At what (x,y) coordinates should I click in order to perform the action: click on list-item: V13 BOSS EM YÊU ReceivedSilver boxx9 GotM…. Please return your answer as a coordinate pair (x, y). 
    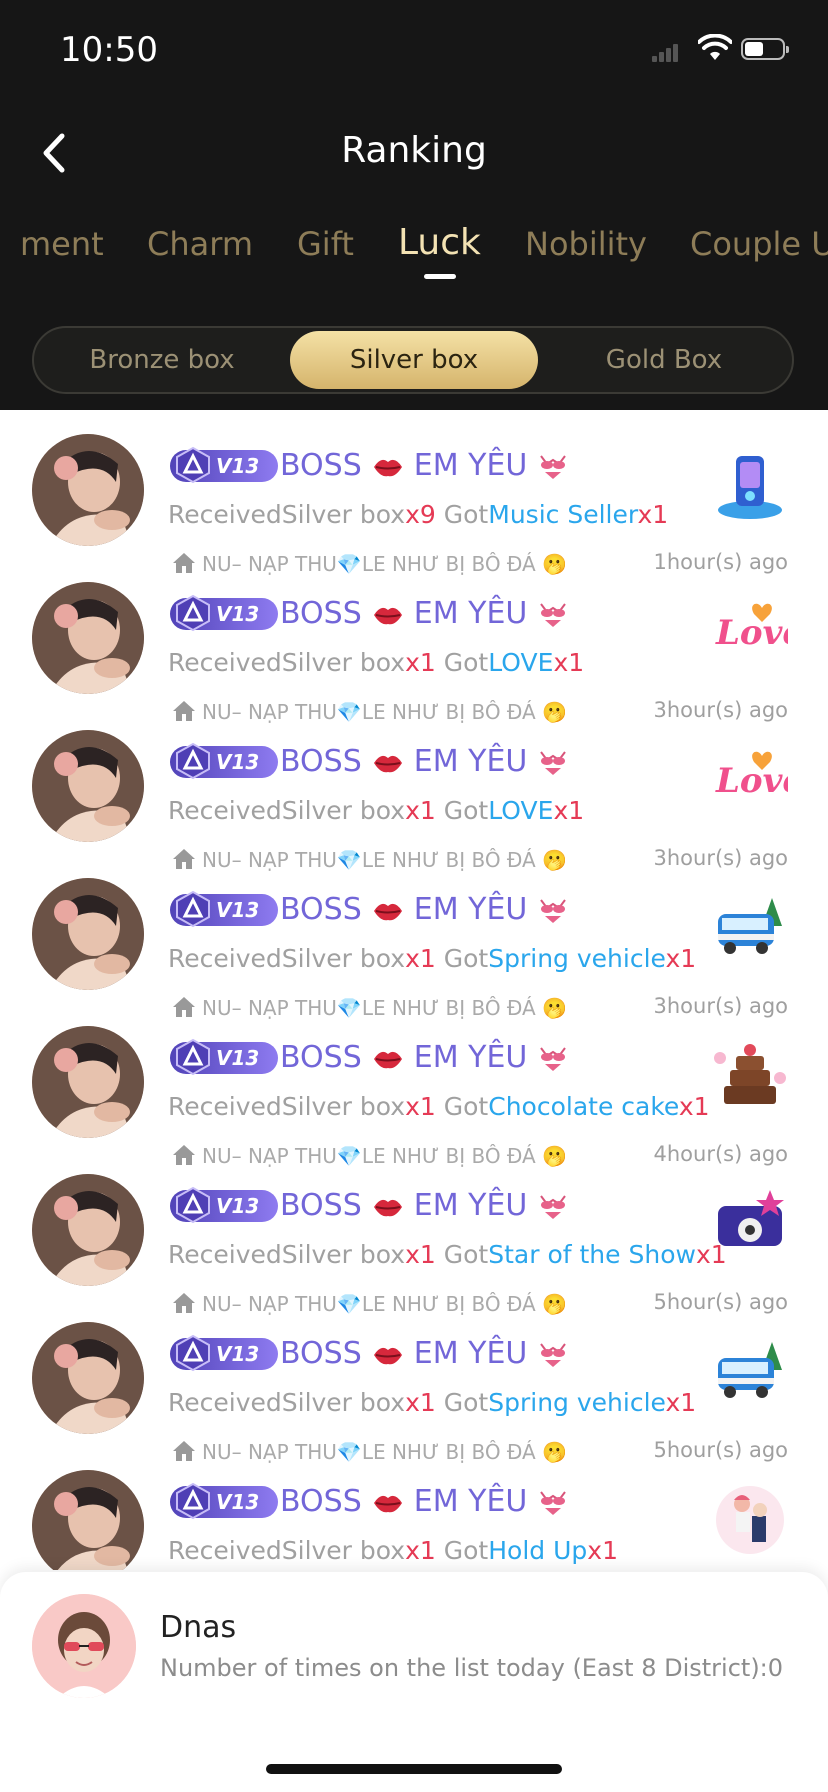
    Looking at the image, I should click on (414, 493).